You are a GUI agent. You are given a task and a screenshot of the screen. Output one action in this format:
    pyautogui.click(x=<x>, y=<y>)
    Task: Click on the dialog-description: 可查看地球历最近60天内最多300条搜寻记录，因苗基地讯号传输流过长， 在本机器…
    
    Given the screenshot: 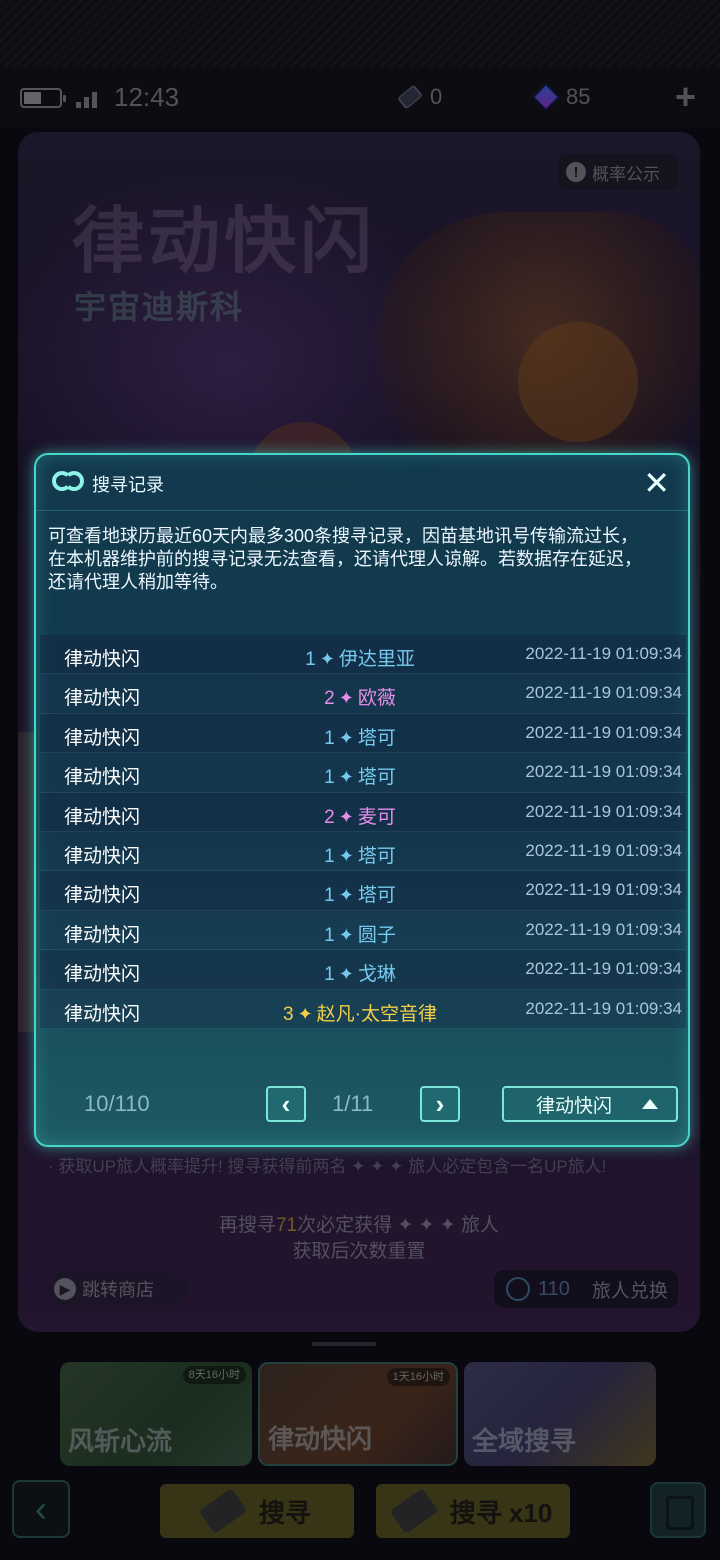 What is the action you would take?
    pyautogui.click(x=368, y=559)
    